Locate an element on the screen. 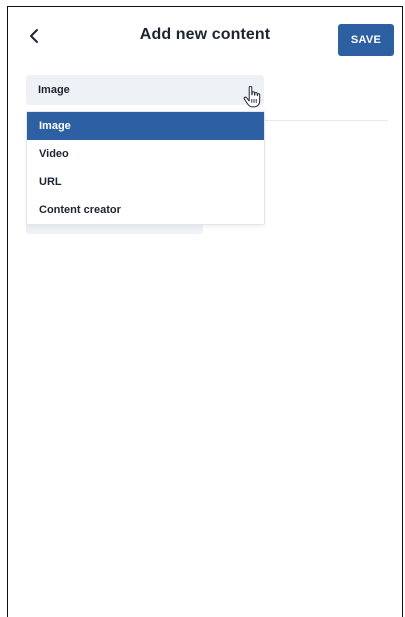 This screenshot has height=617, width=405. content-type-dropdown: Image Video URL Content creator is located at coordinates (145, 168).